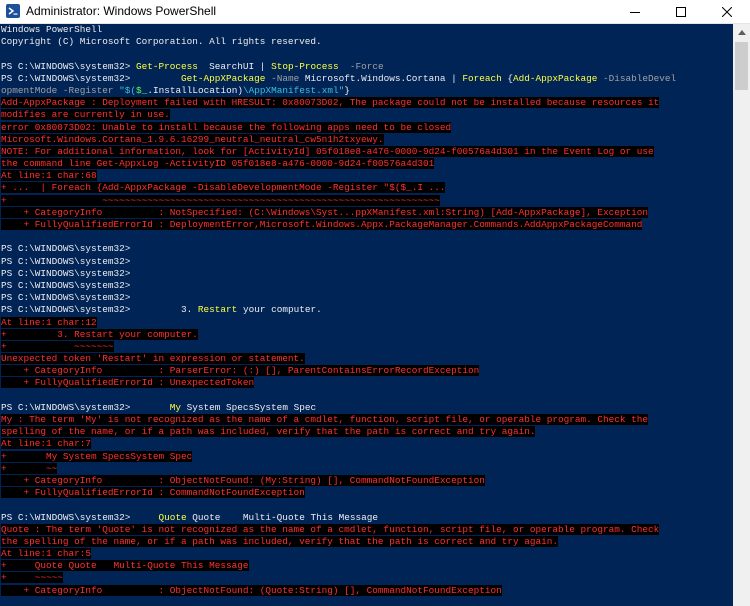  Describe the element at coordinates (60, 90) in the screenshot. I see `parameter-token: opmentMode -Register` at that location.